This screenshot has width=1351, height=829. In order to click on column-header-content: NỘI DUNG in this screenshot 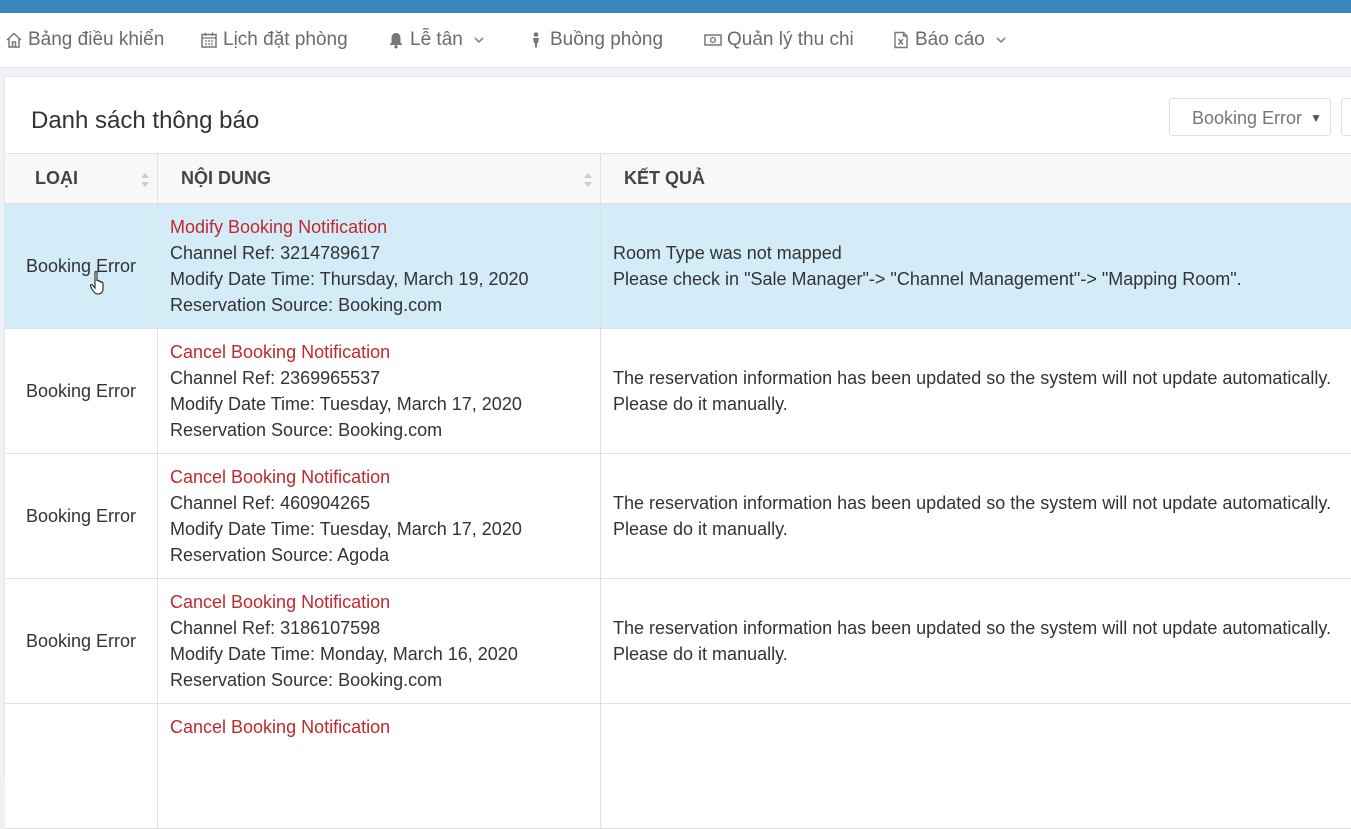, I will do `click(379, 178)`.